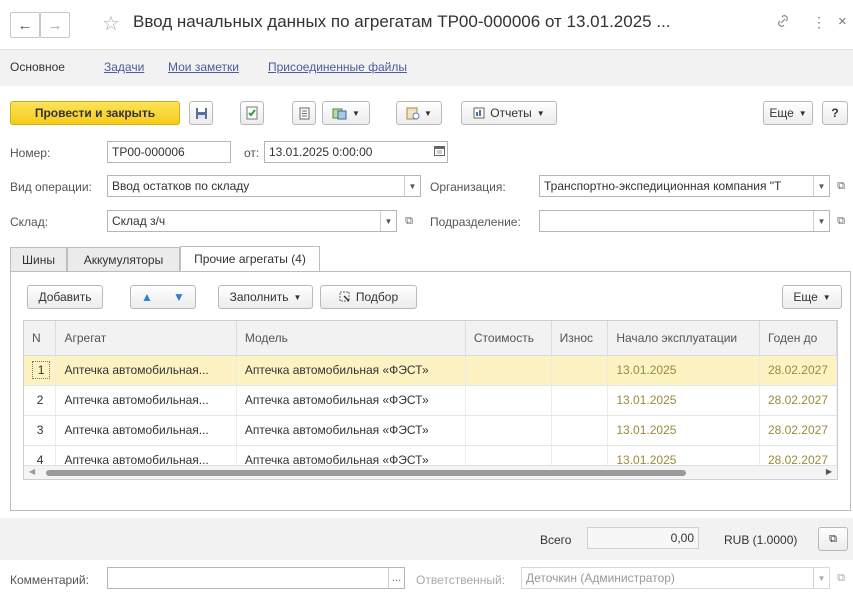 This screenshot has width=853, height=592. What do you see at coordinates (264, 186) in the screenshot?
I see `operation-type-select: Ввод остатков по складу ▼` at bounding box center [264, 186].